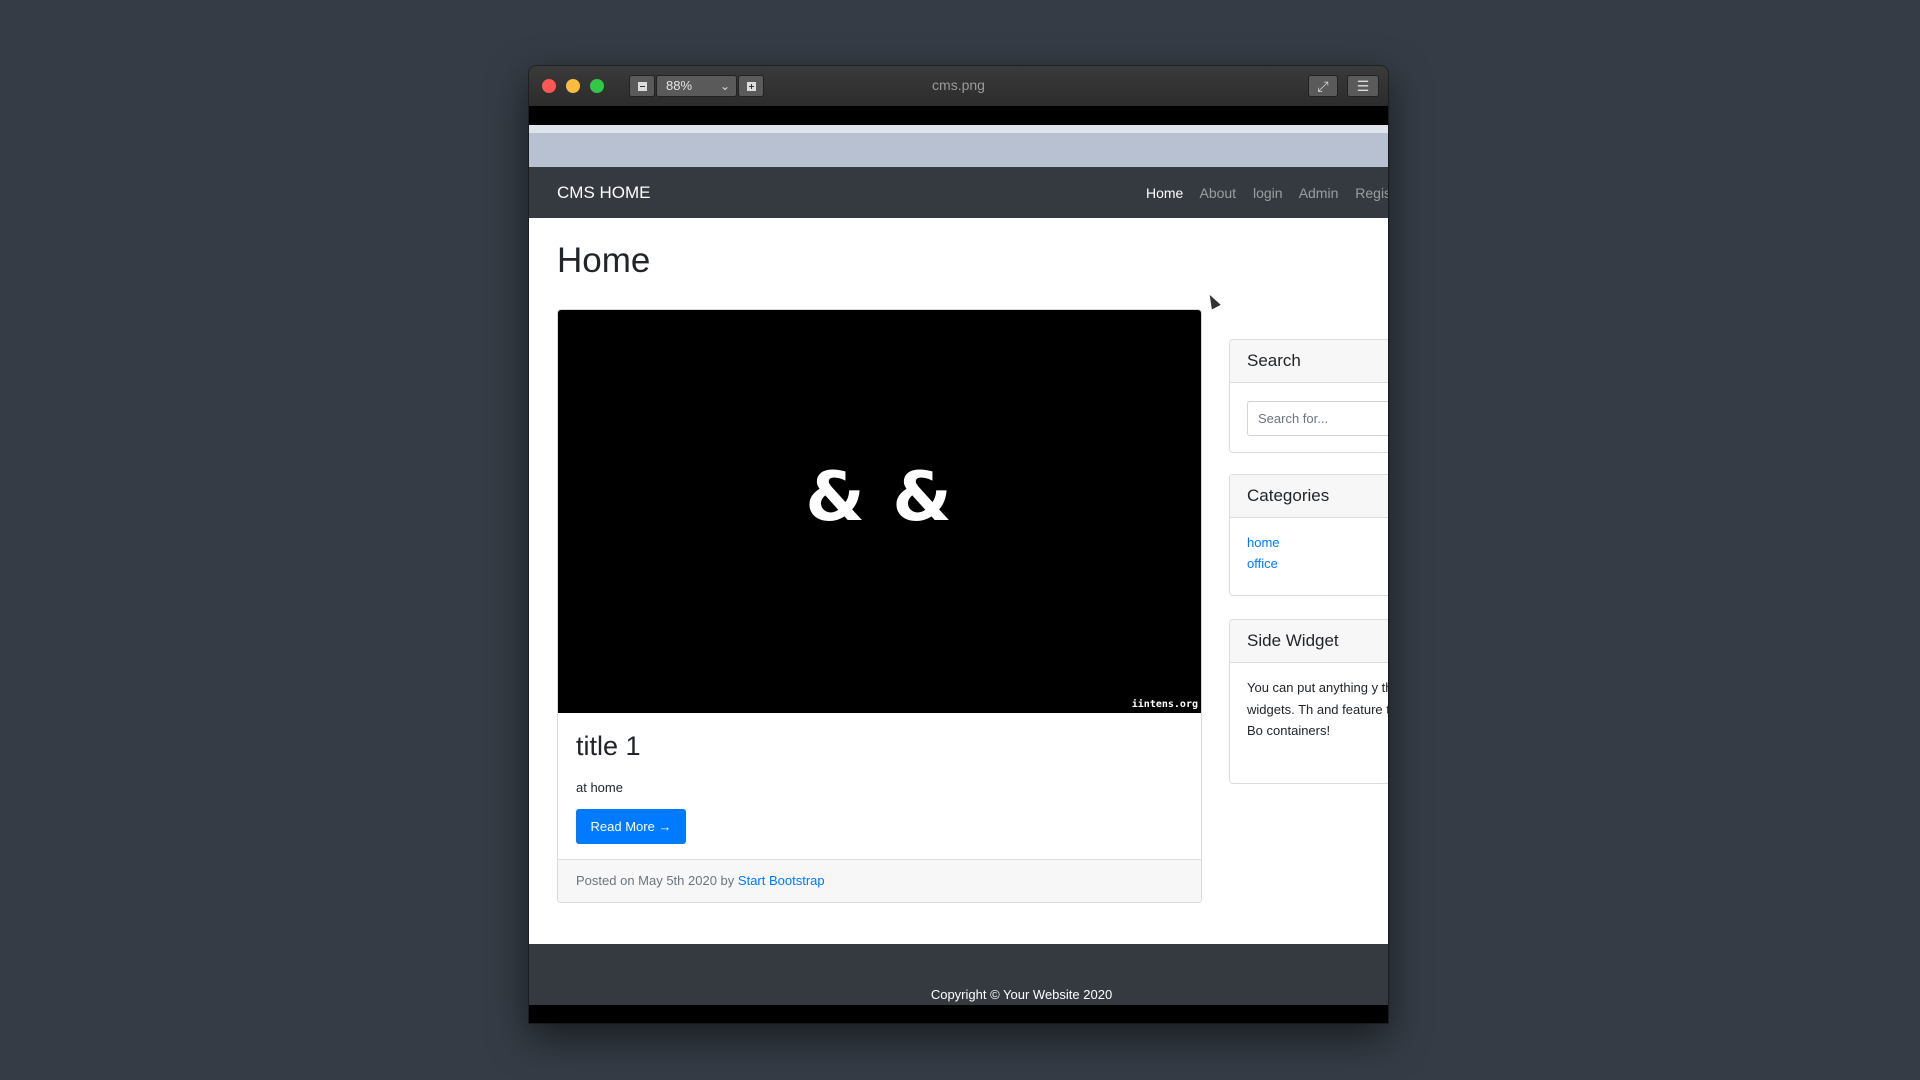 This screenshot has height=1080, width=1920. What do you see at coordinates (1371, 193) in the screenshot?
I see `nav-item-register: Regis` at bounding box center [1371, 193].